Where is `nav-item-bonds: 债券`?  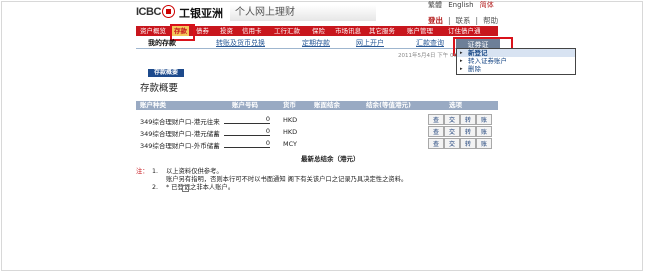
nav-item-bonds: 债券 is located at coordinates (202, 31).